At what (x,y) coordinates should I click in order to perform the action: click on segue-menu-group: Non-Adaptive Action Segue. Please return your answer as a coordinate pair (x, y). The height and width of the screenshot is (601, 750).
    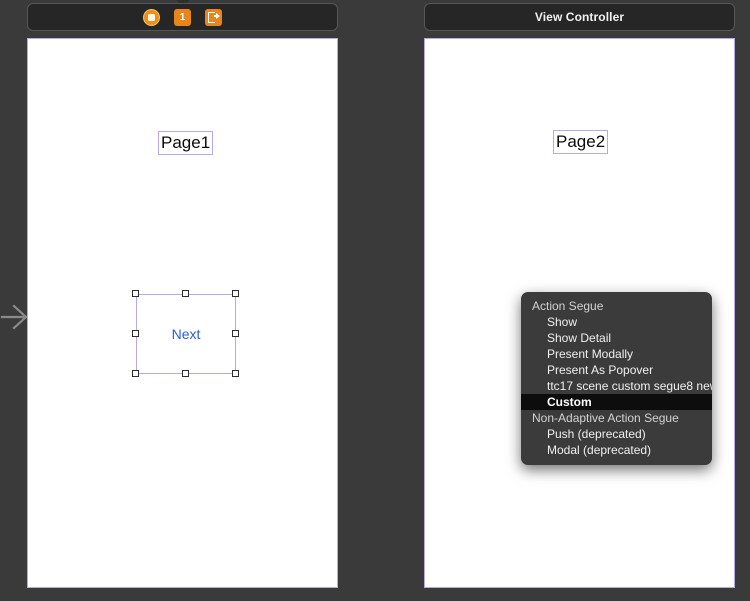
    Looking at the image, I should click on (605, 418).